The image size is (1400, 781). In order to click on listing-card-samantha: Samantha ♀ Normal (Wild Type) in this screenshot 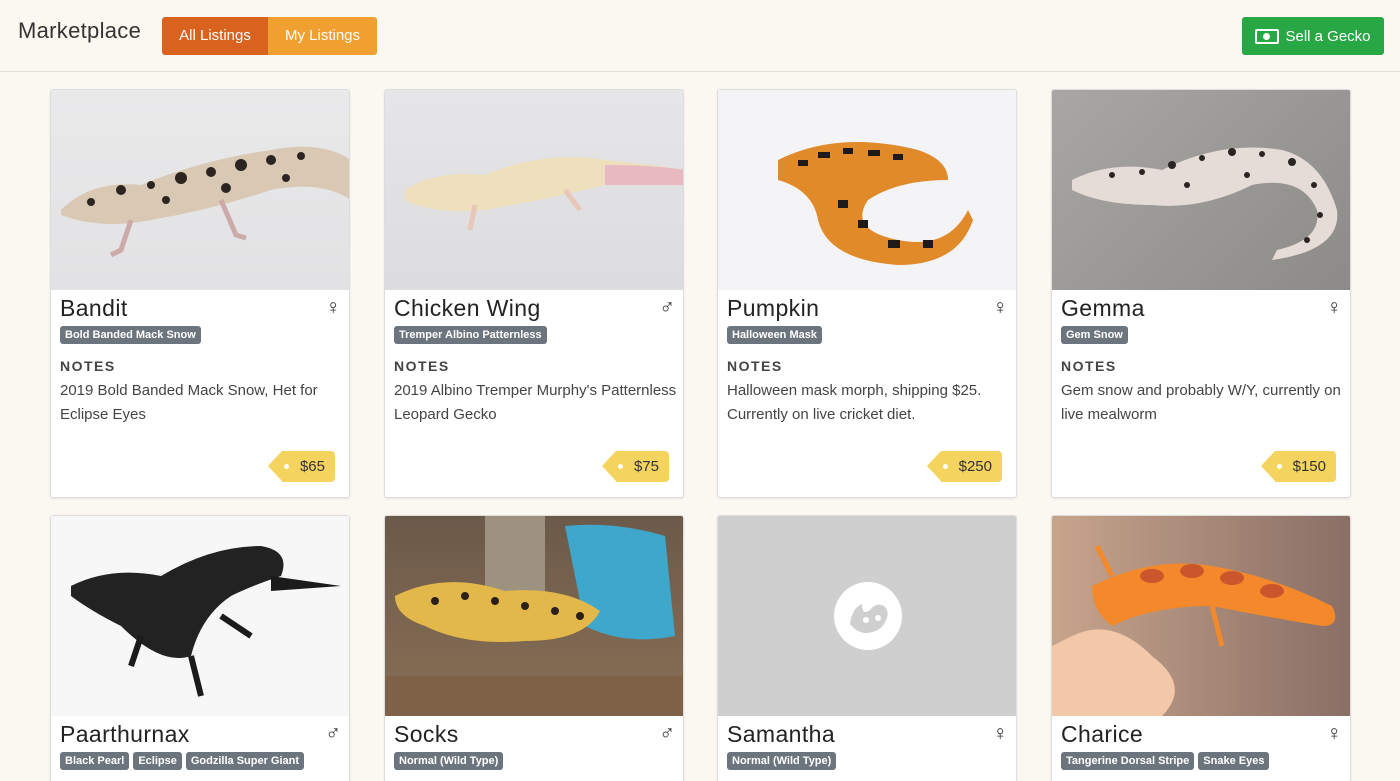, I will do `click(867, 648)`.